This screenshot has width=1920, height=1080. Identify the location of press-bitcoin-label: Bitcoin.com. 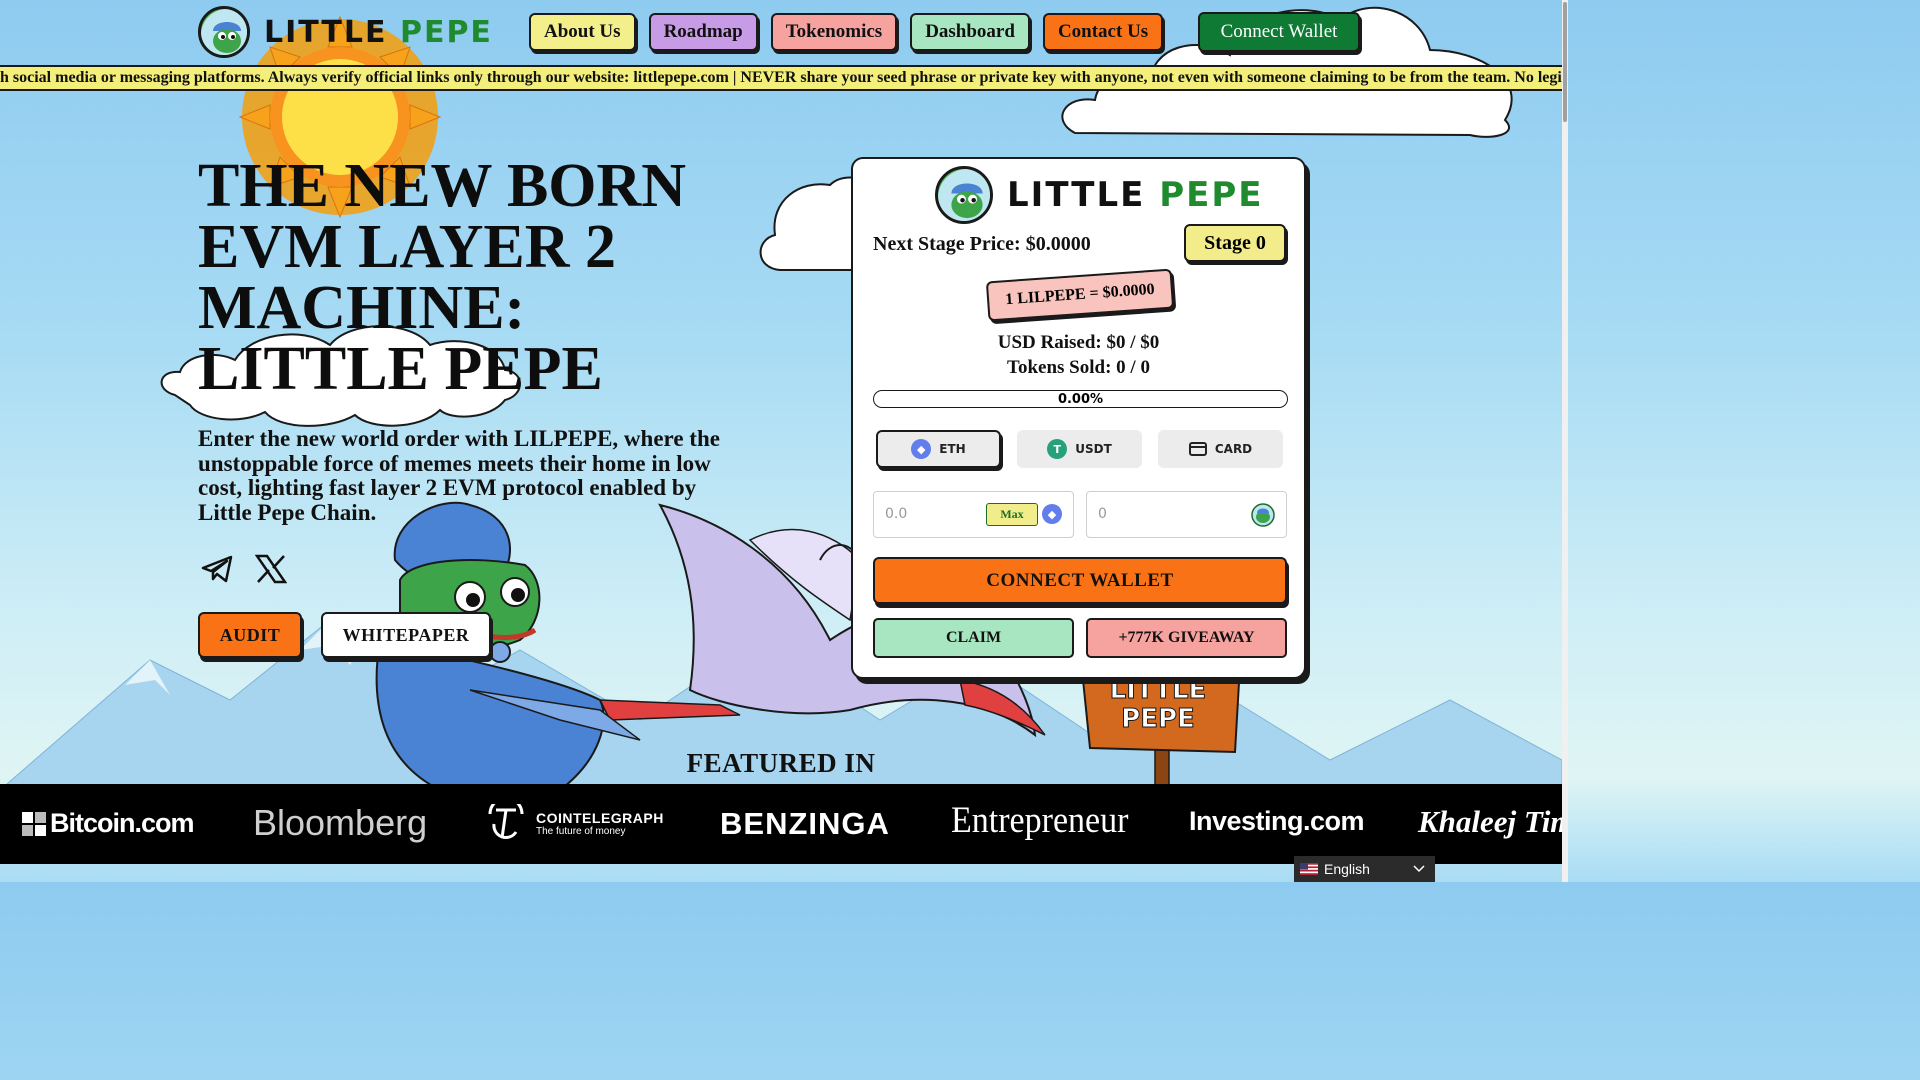
(122, 823).